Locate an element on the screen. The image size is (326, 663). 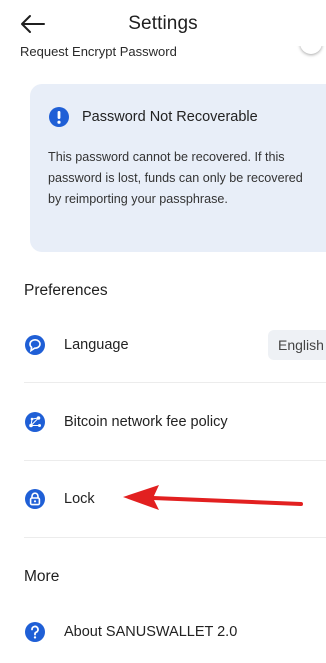
preferences-heading: Preferences is located at coordinates (66, 290).